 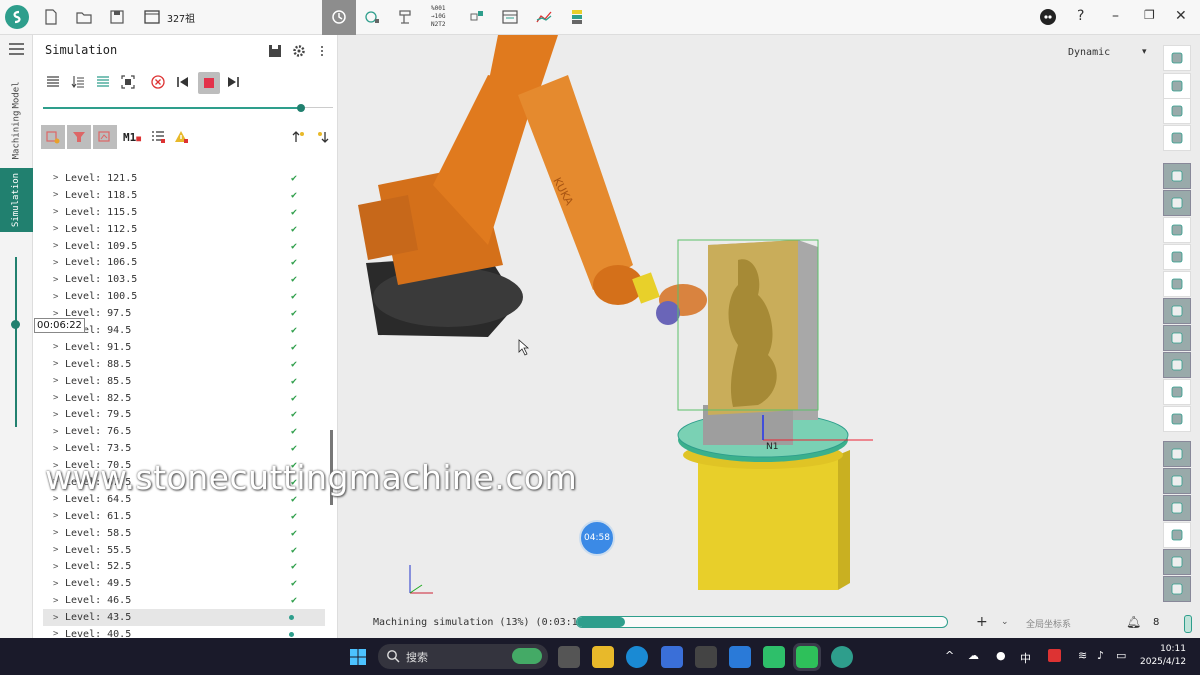 I want to click on level-row: > Level: 46.5 ✔, so click(x=184, y=600).